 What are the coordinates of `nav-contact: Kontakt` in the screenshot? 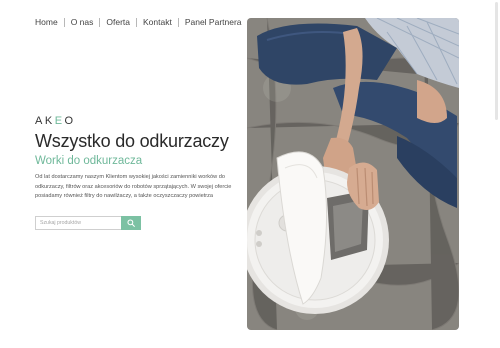 It's located at (157, 22).